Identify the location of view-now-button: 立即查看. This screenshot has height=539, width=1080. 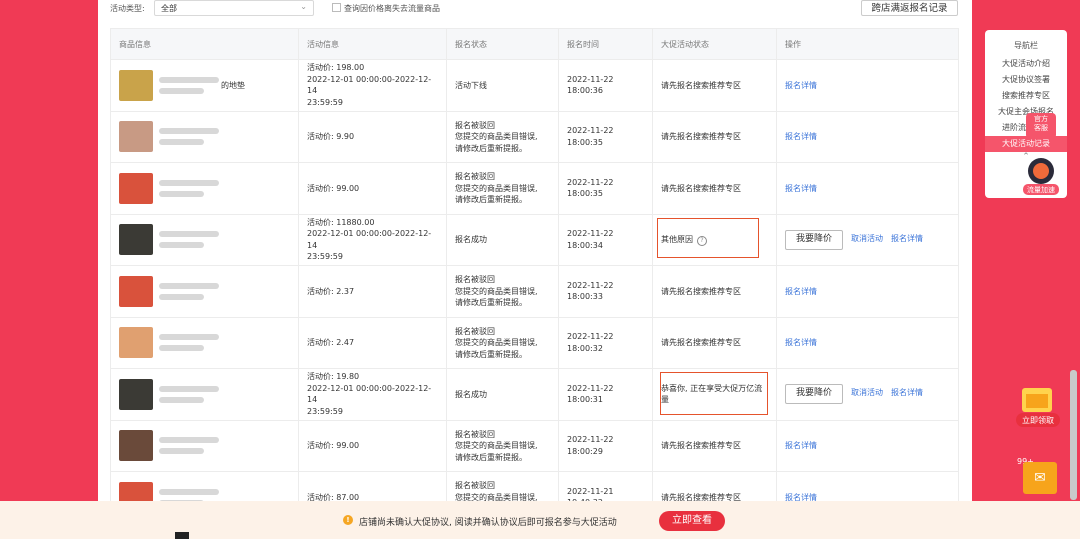
(692, 521).